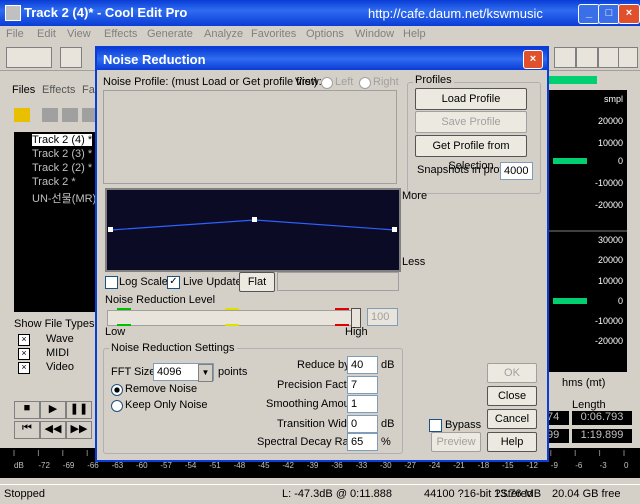 The height and width of the screenshot is (504, 640). Describe the element at coordinates (629, 14) in the screenshot. I see `window-close-button: ×` at that location.